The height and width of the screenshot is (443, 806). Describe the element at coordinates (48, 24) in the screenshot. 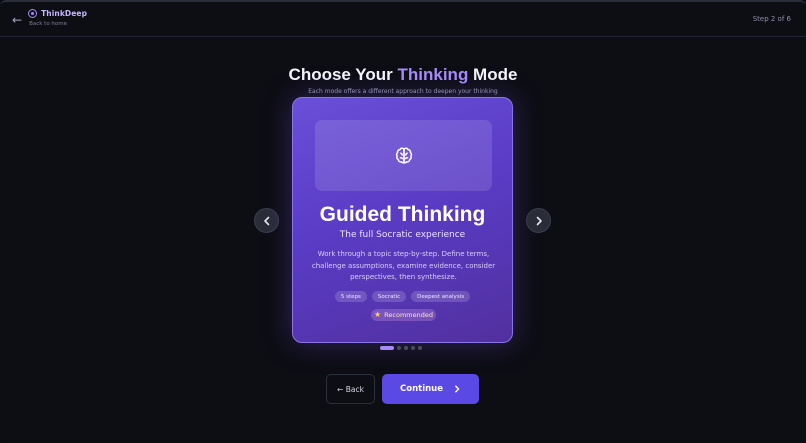

I see `back-to-home-label: Back to home` at that location.